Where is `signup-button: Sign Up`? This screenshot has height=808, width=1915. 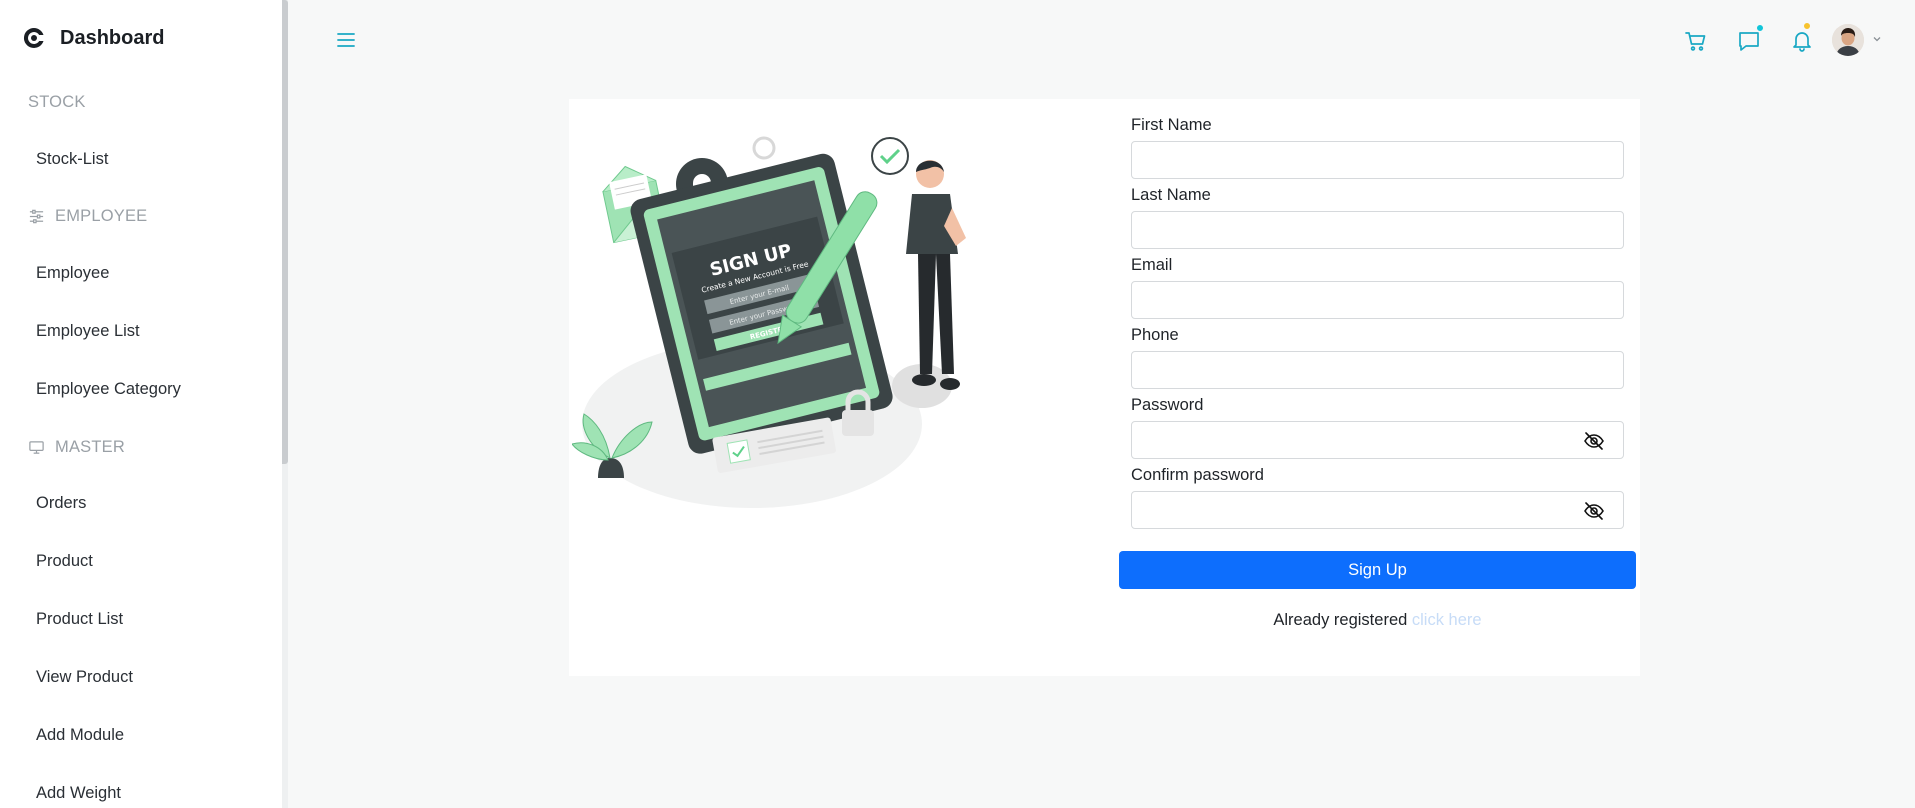
signup-button: Sign Up is located at coordinates (1377, 570).